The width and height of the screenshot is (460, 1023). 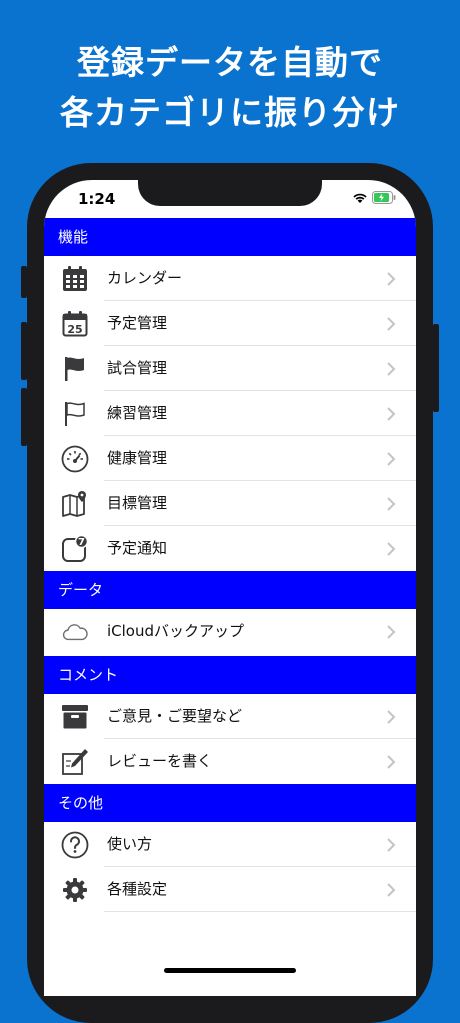 I want to click on gauge-icon, so click(x=75, y=459).